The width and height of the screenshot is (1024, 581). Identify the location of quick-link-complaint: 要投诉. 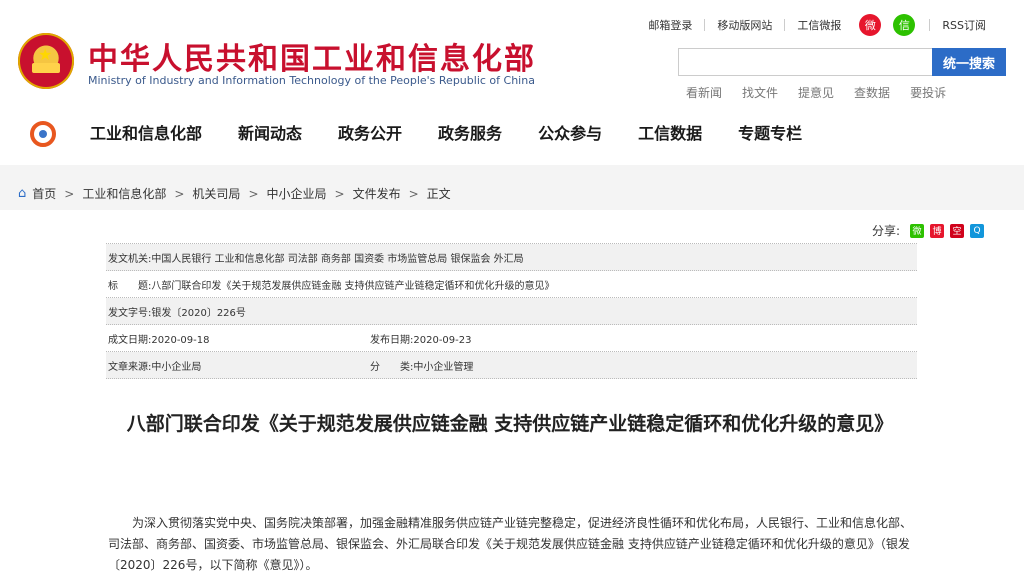
(928, 92).